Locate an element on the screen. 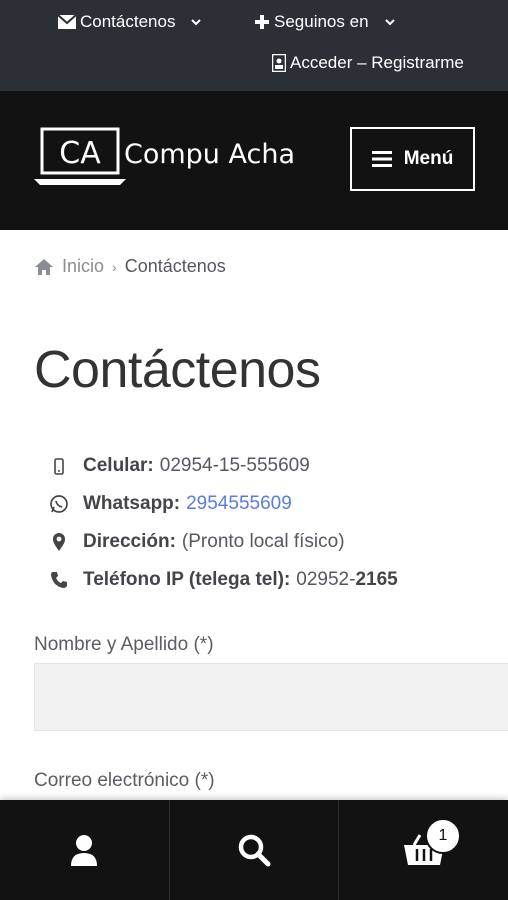  follow-us-menu: Seguinos en is located at coordinates (324, 22).